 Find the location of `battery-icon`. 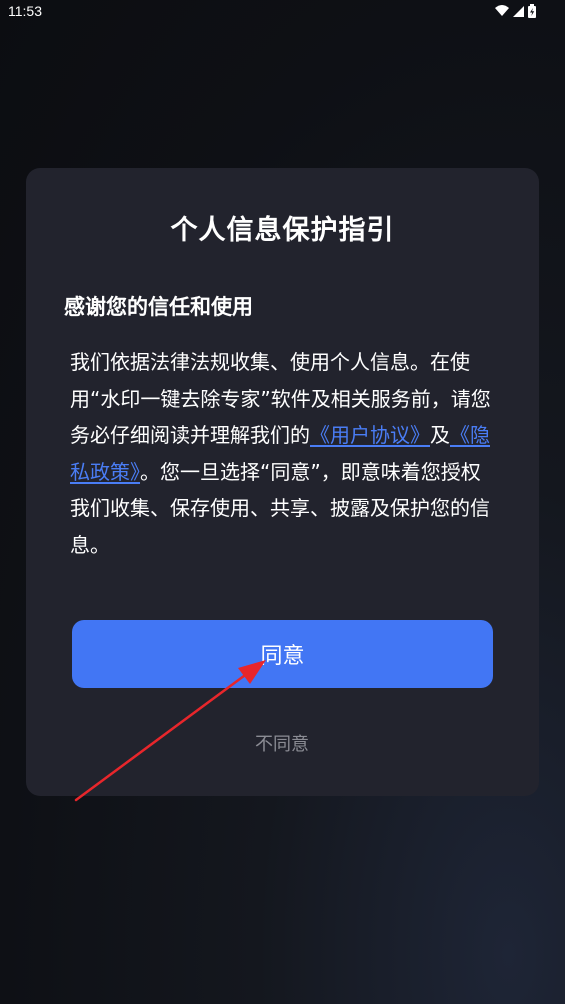

battery-icon is located at coordinates (532, 11).